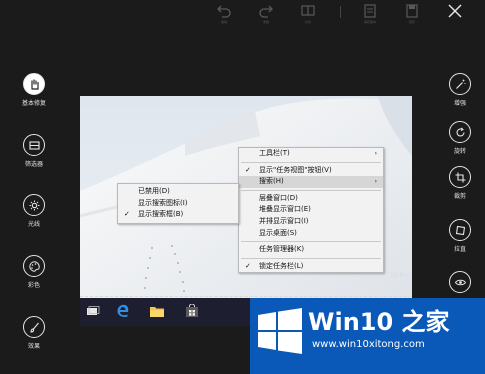 Image resolution: width=485 pixels, height=374 pixels. Describe the element at coordinates (369, 22) in the screenshot. I see `save-copy-caption: 保存副本` at that location.